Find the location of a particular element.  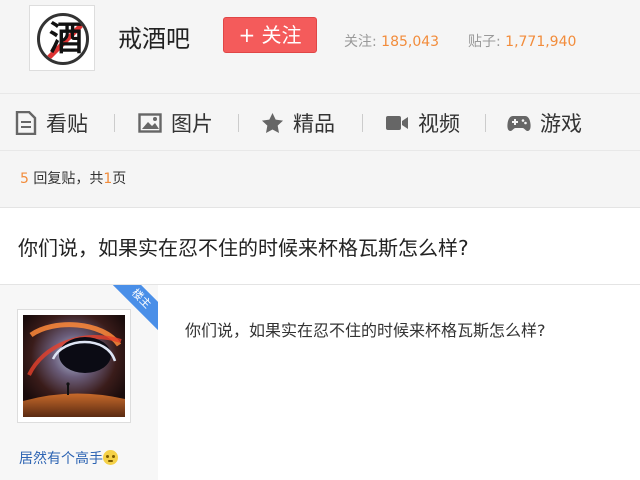

author-panel: 楼主 居然有个高手 is located at coordinates (79, 382).